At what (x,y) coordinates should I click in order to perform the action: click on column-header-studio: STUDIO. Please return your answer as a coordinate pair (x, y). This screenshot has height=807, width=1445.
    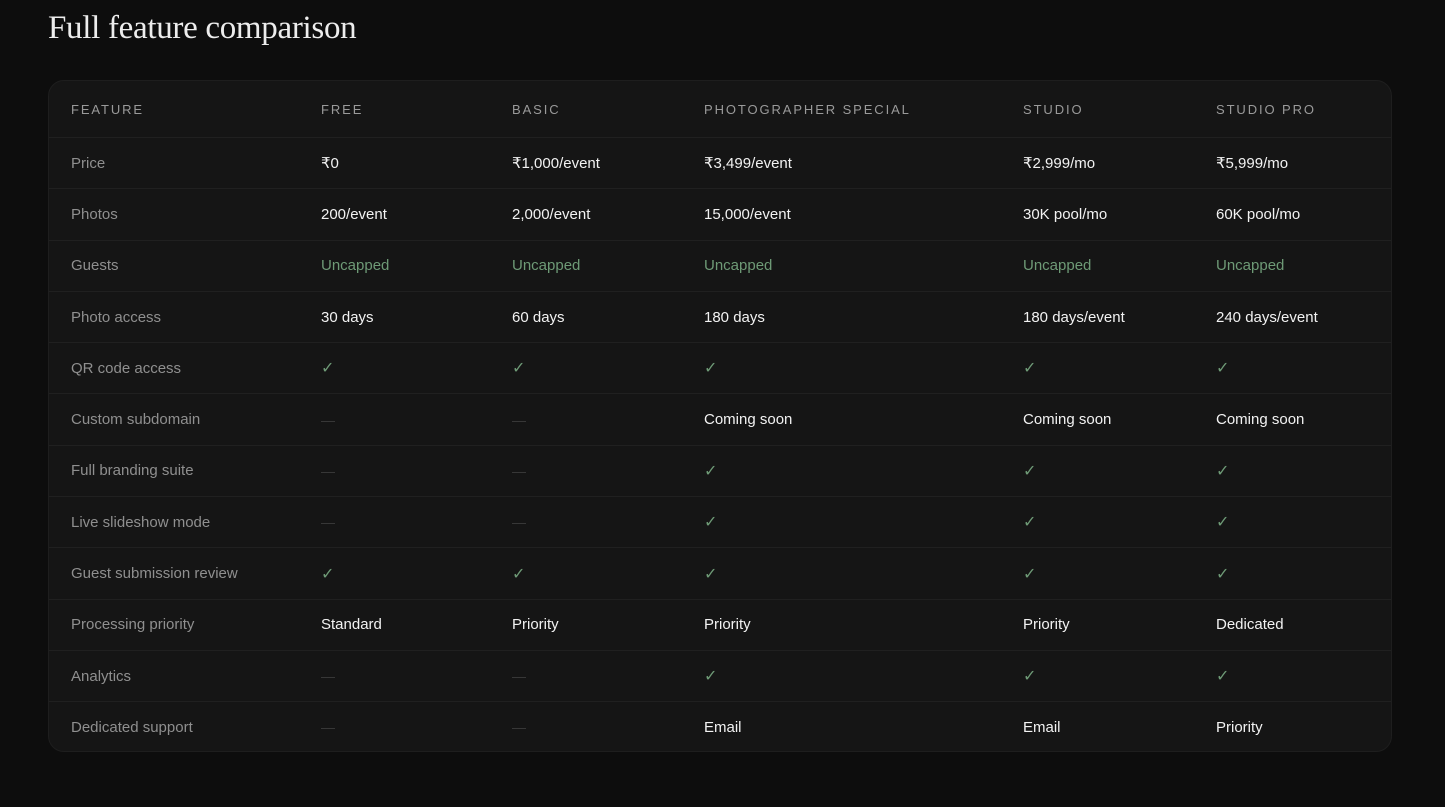
    Looking at the image, I should click on (1053, 109).